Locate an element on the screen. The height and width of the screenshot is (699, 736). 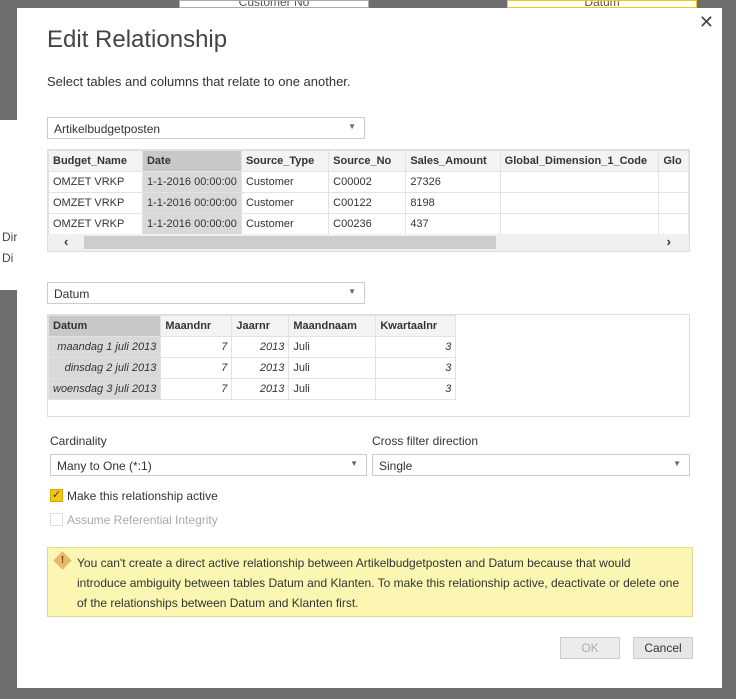
background-fragment: Dir is located at coordinates (9, 237).